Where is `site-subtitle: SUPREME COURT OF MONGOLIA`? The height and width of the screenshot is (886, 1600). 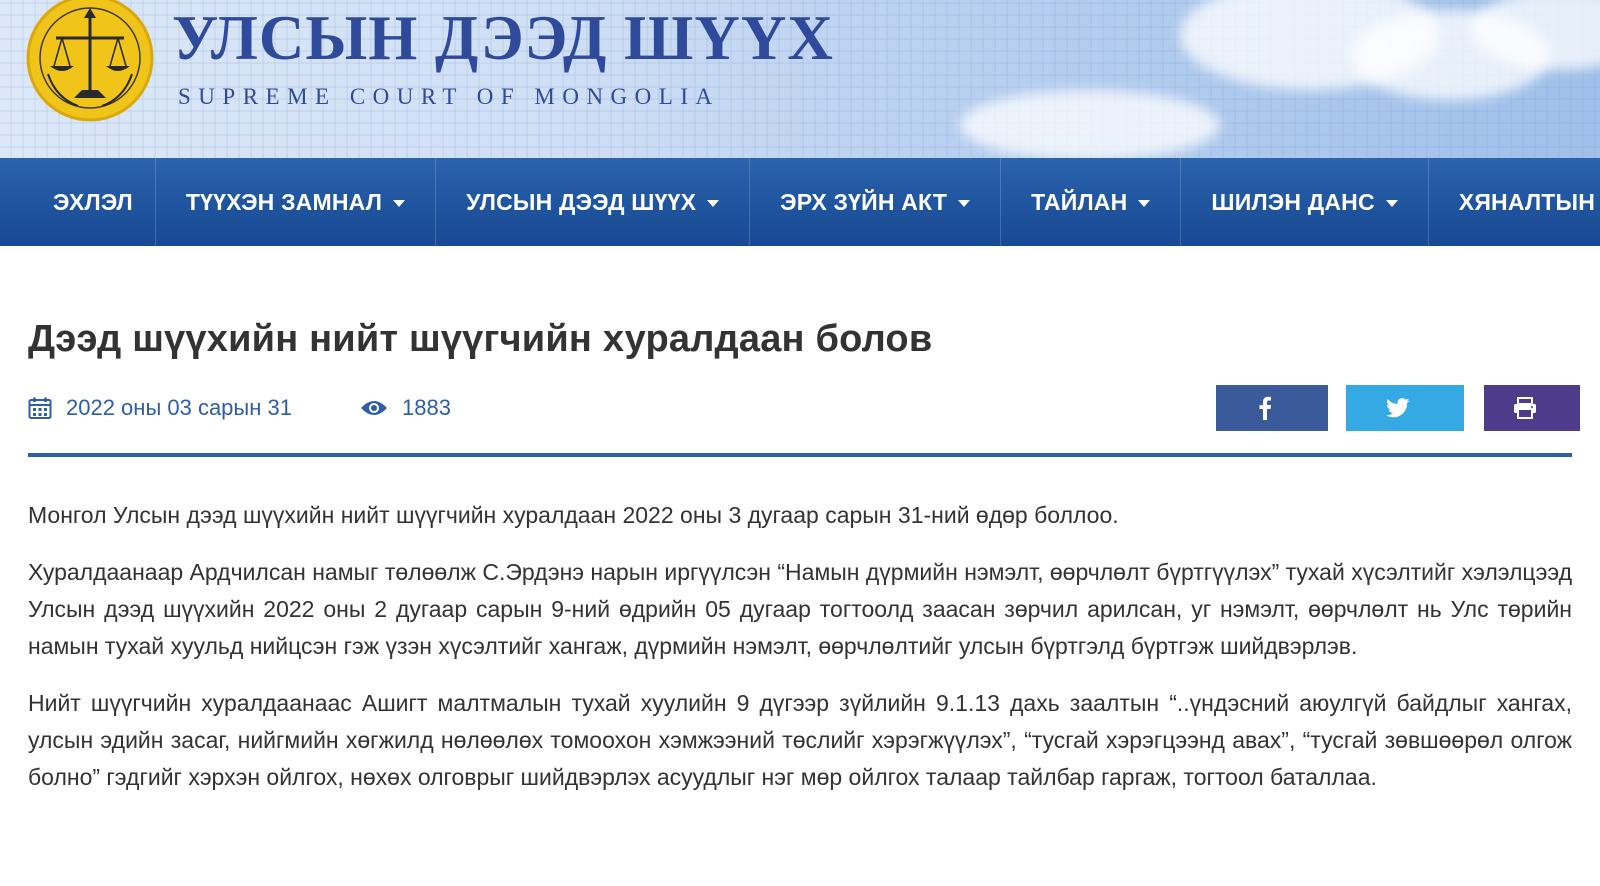
site-subtitle: SUPREME COURT OF MONGOLIA is located at coordinates (449, 97).